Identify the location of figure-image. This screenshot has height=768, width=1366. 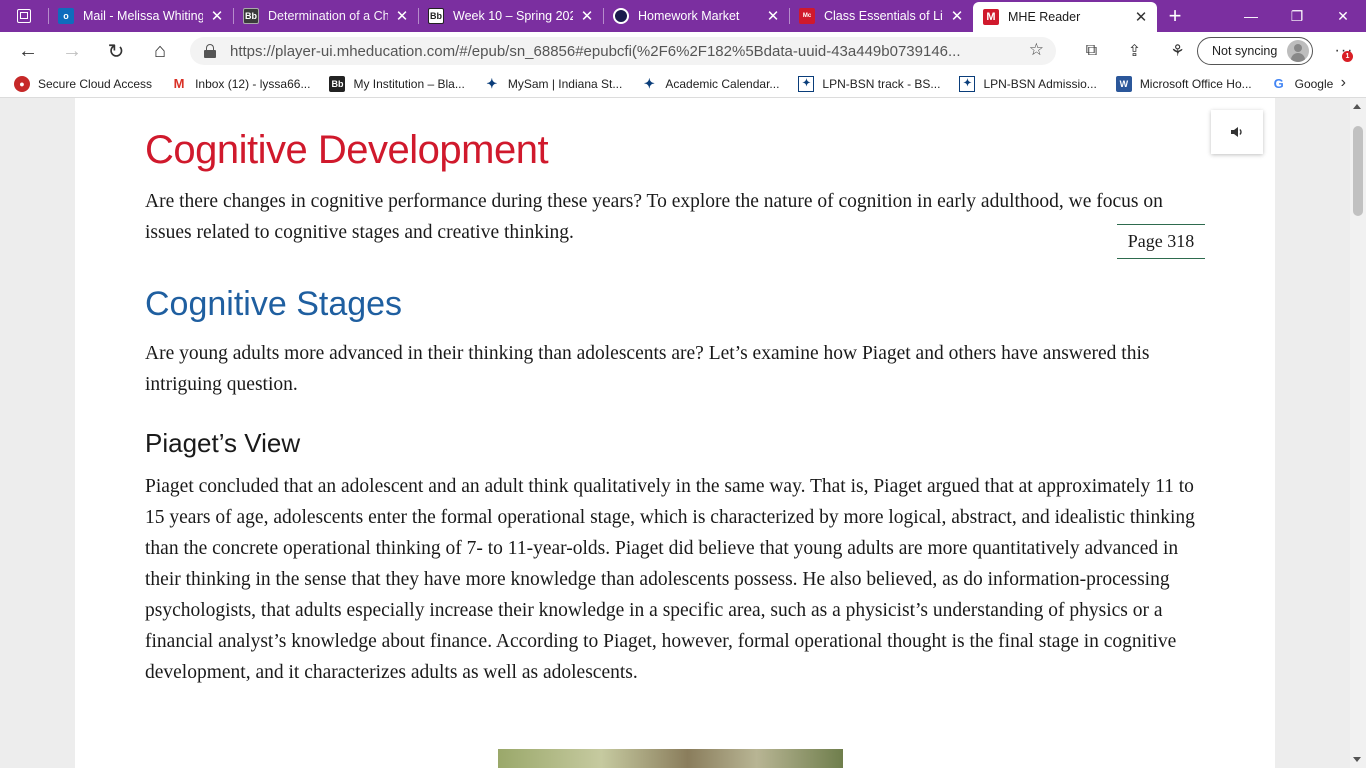
(670, 758).